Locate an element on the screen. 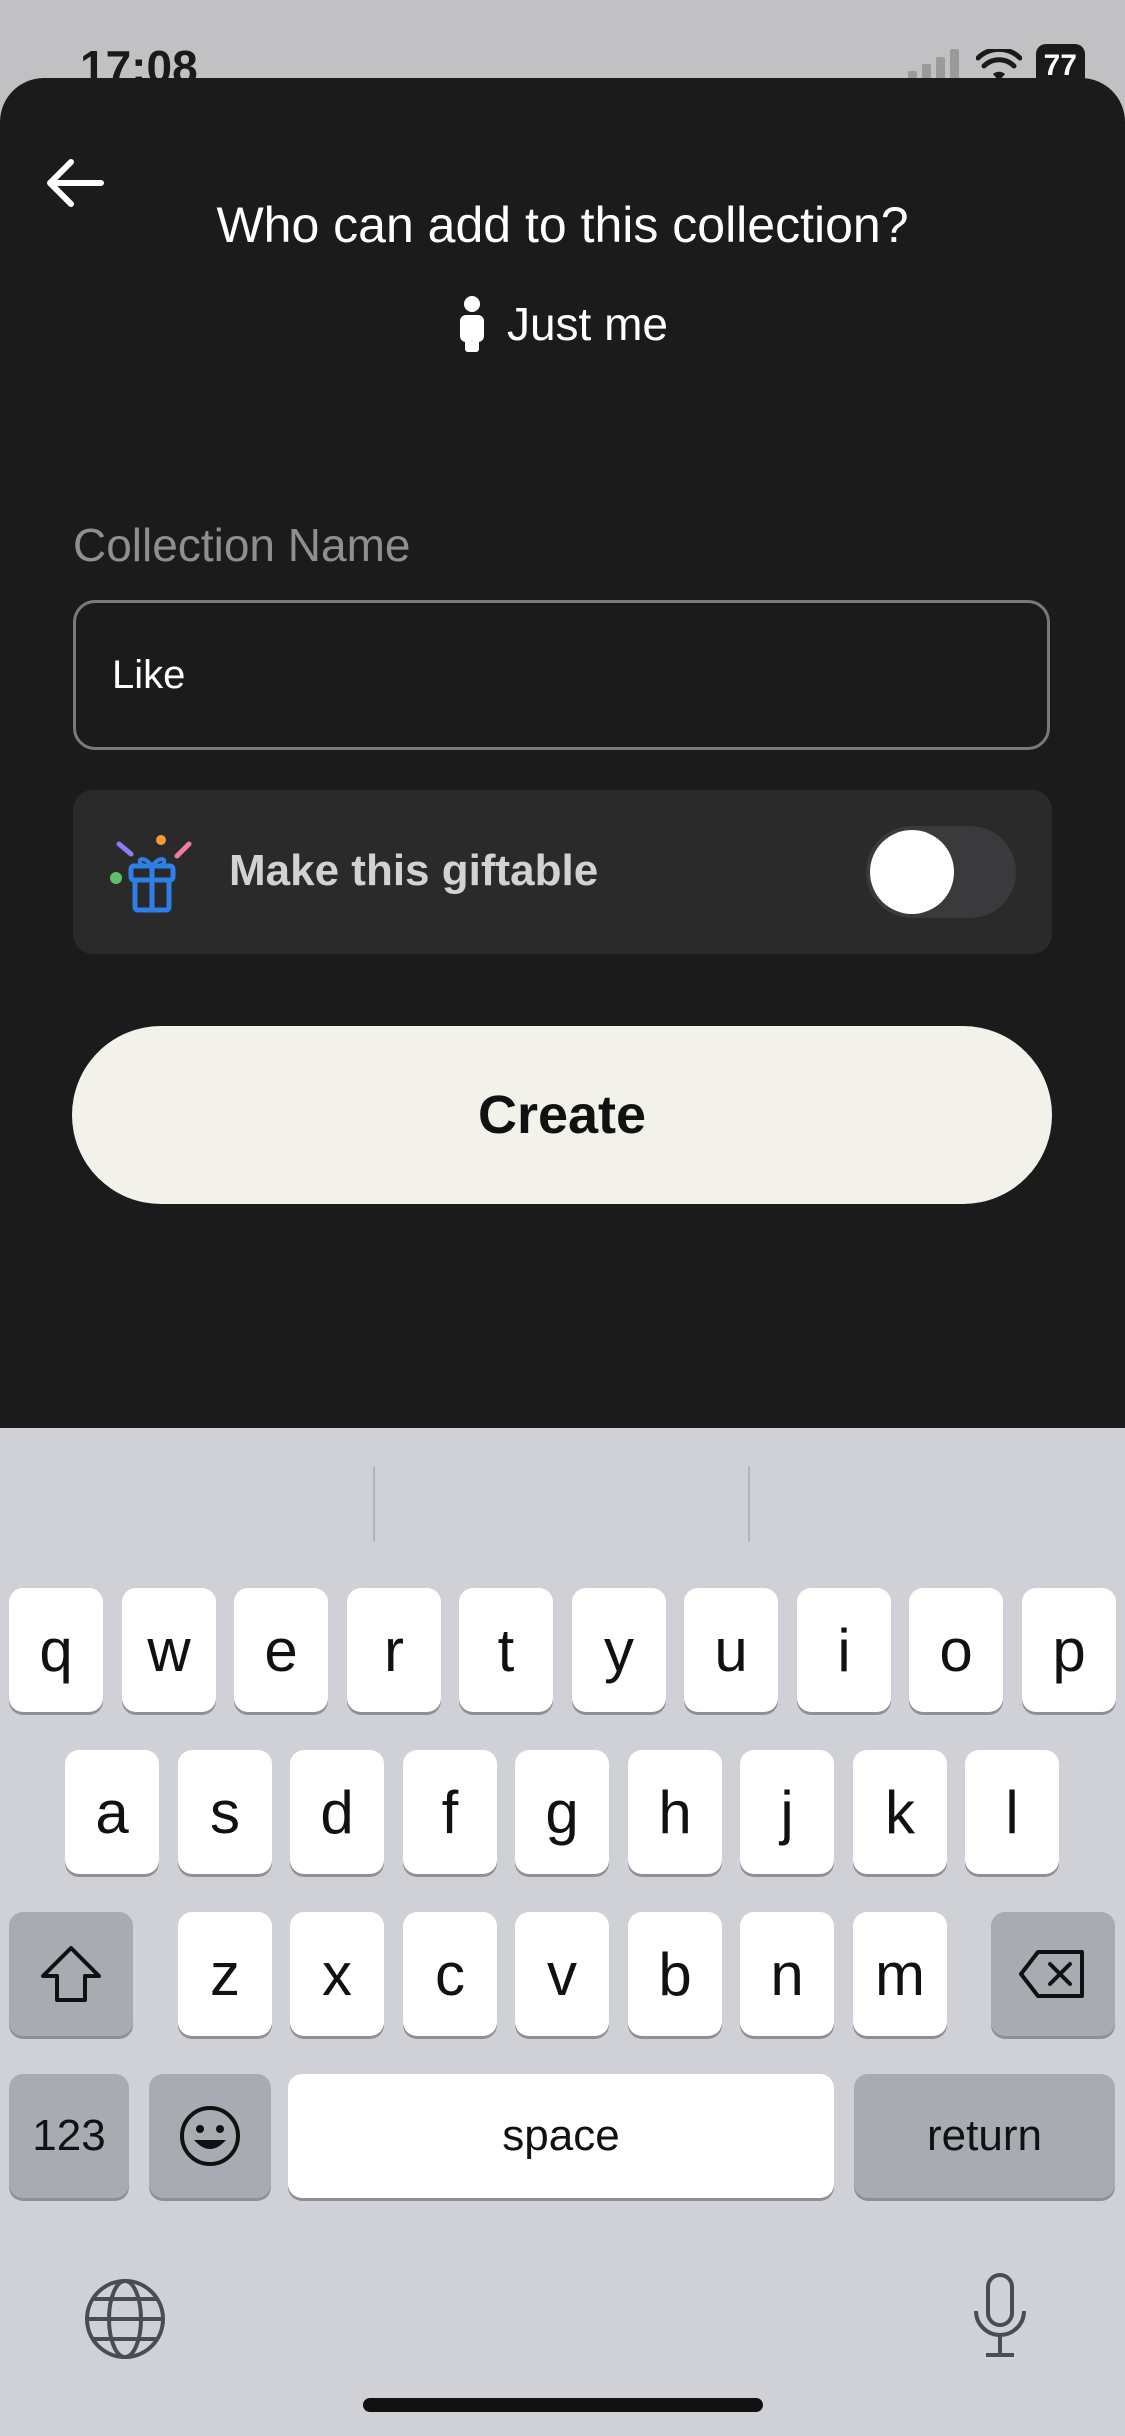 Image resolution: width=1125 pixels, height=2436 pixels. access-selector: Just me is located at coordinates (562, 324).